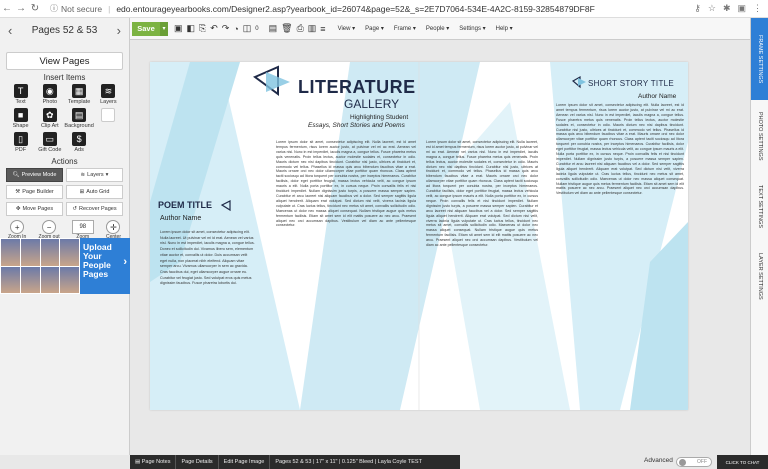 The height and width of the screenshot is (469, 768). Describe the element at coordinates (379, 117) in the screenshot. I see `spread-highlighting: Highlighting Student` at that location.